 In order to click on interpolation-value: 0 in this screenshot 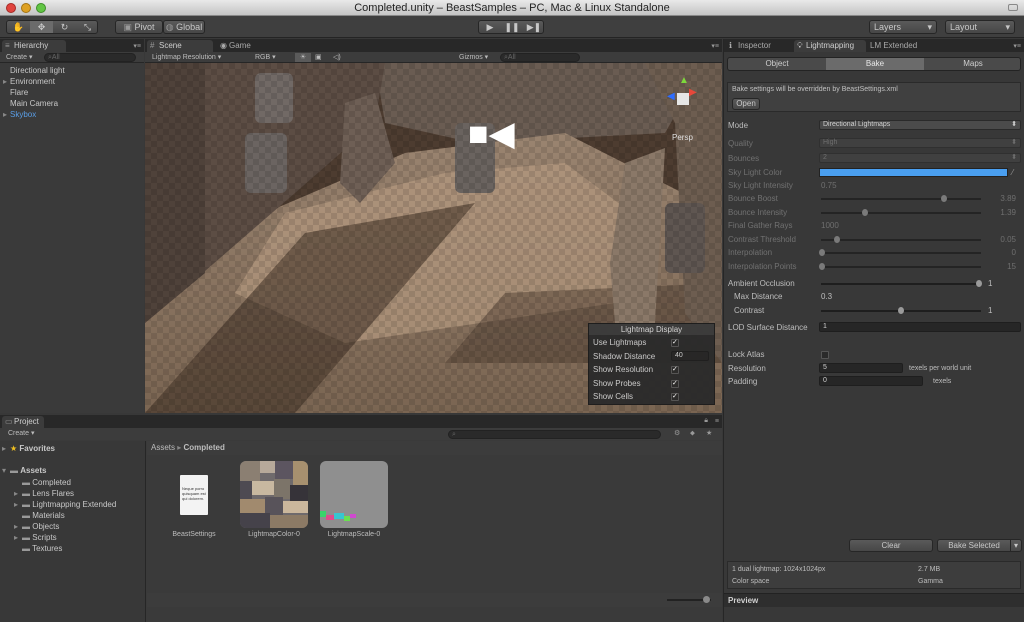, I will do `click(1001, 252)`.